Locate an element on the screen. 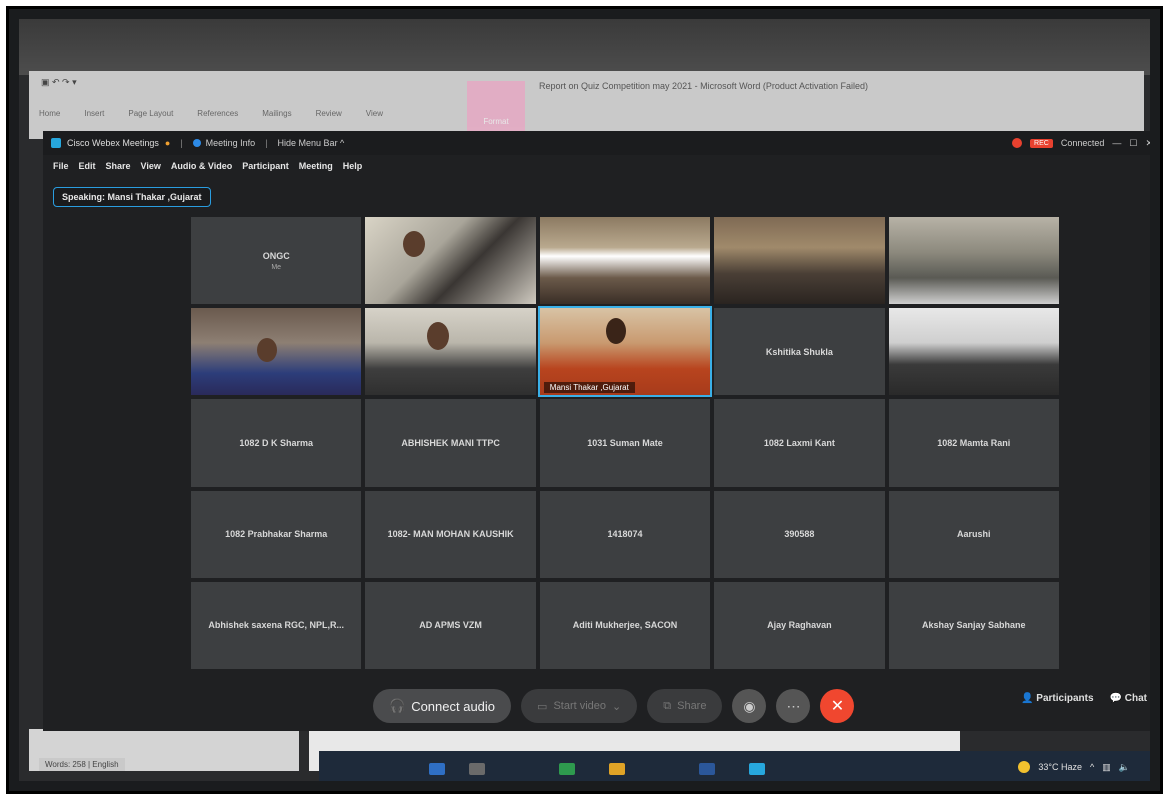 This screenshot has height=804, width=1173. participant-tile: 1082 Prabhakar Sharma is located at coordinates (276, 534).